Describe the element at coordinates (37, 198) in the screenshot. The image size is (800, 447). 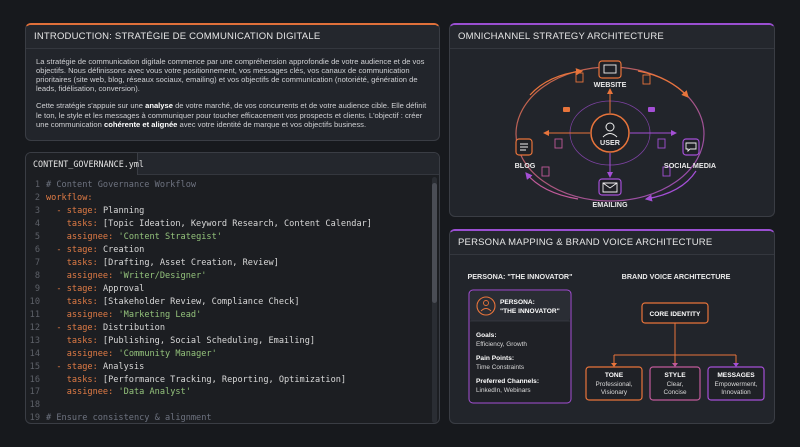
I see `line-number: 2` at that location.